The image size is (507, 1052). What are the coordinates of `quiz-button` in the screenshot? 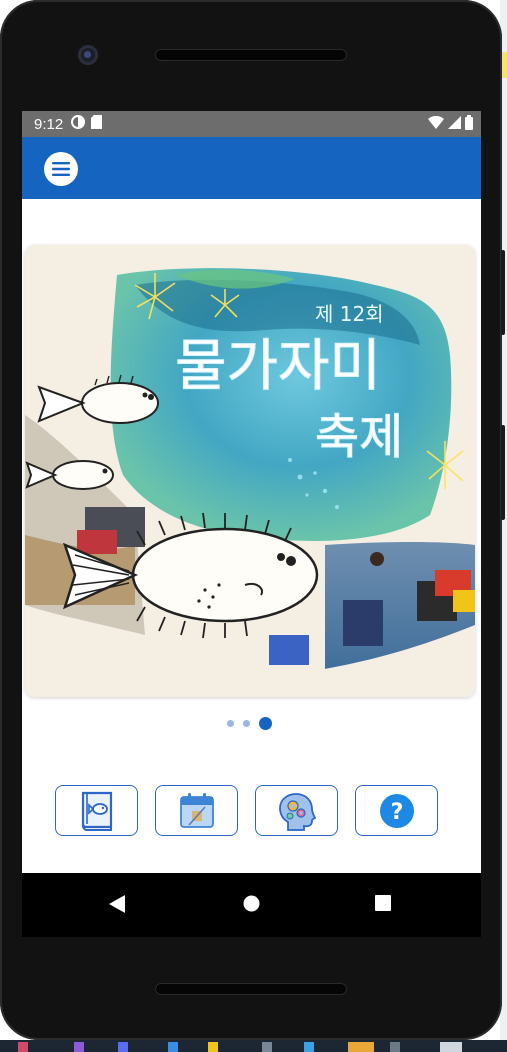 It's located at (296, 810).